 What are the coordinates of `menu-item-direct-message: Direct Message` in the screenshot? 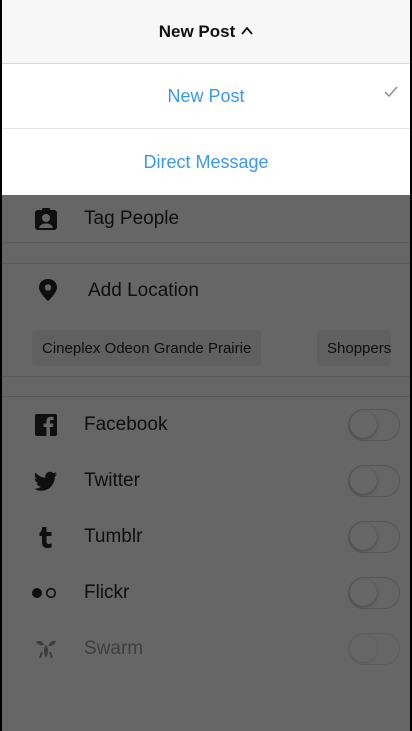 It's located at (206, 162).